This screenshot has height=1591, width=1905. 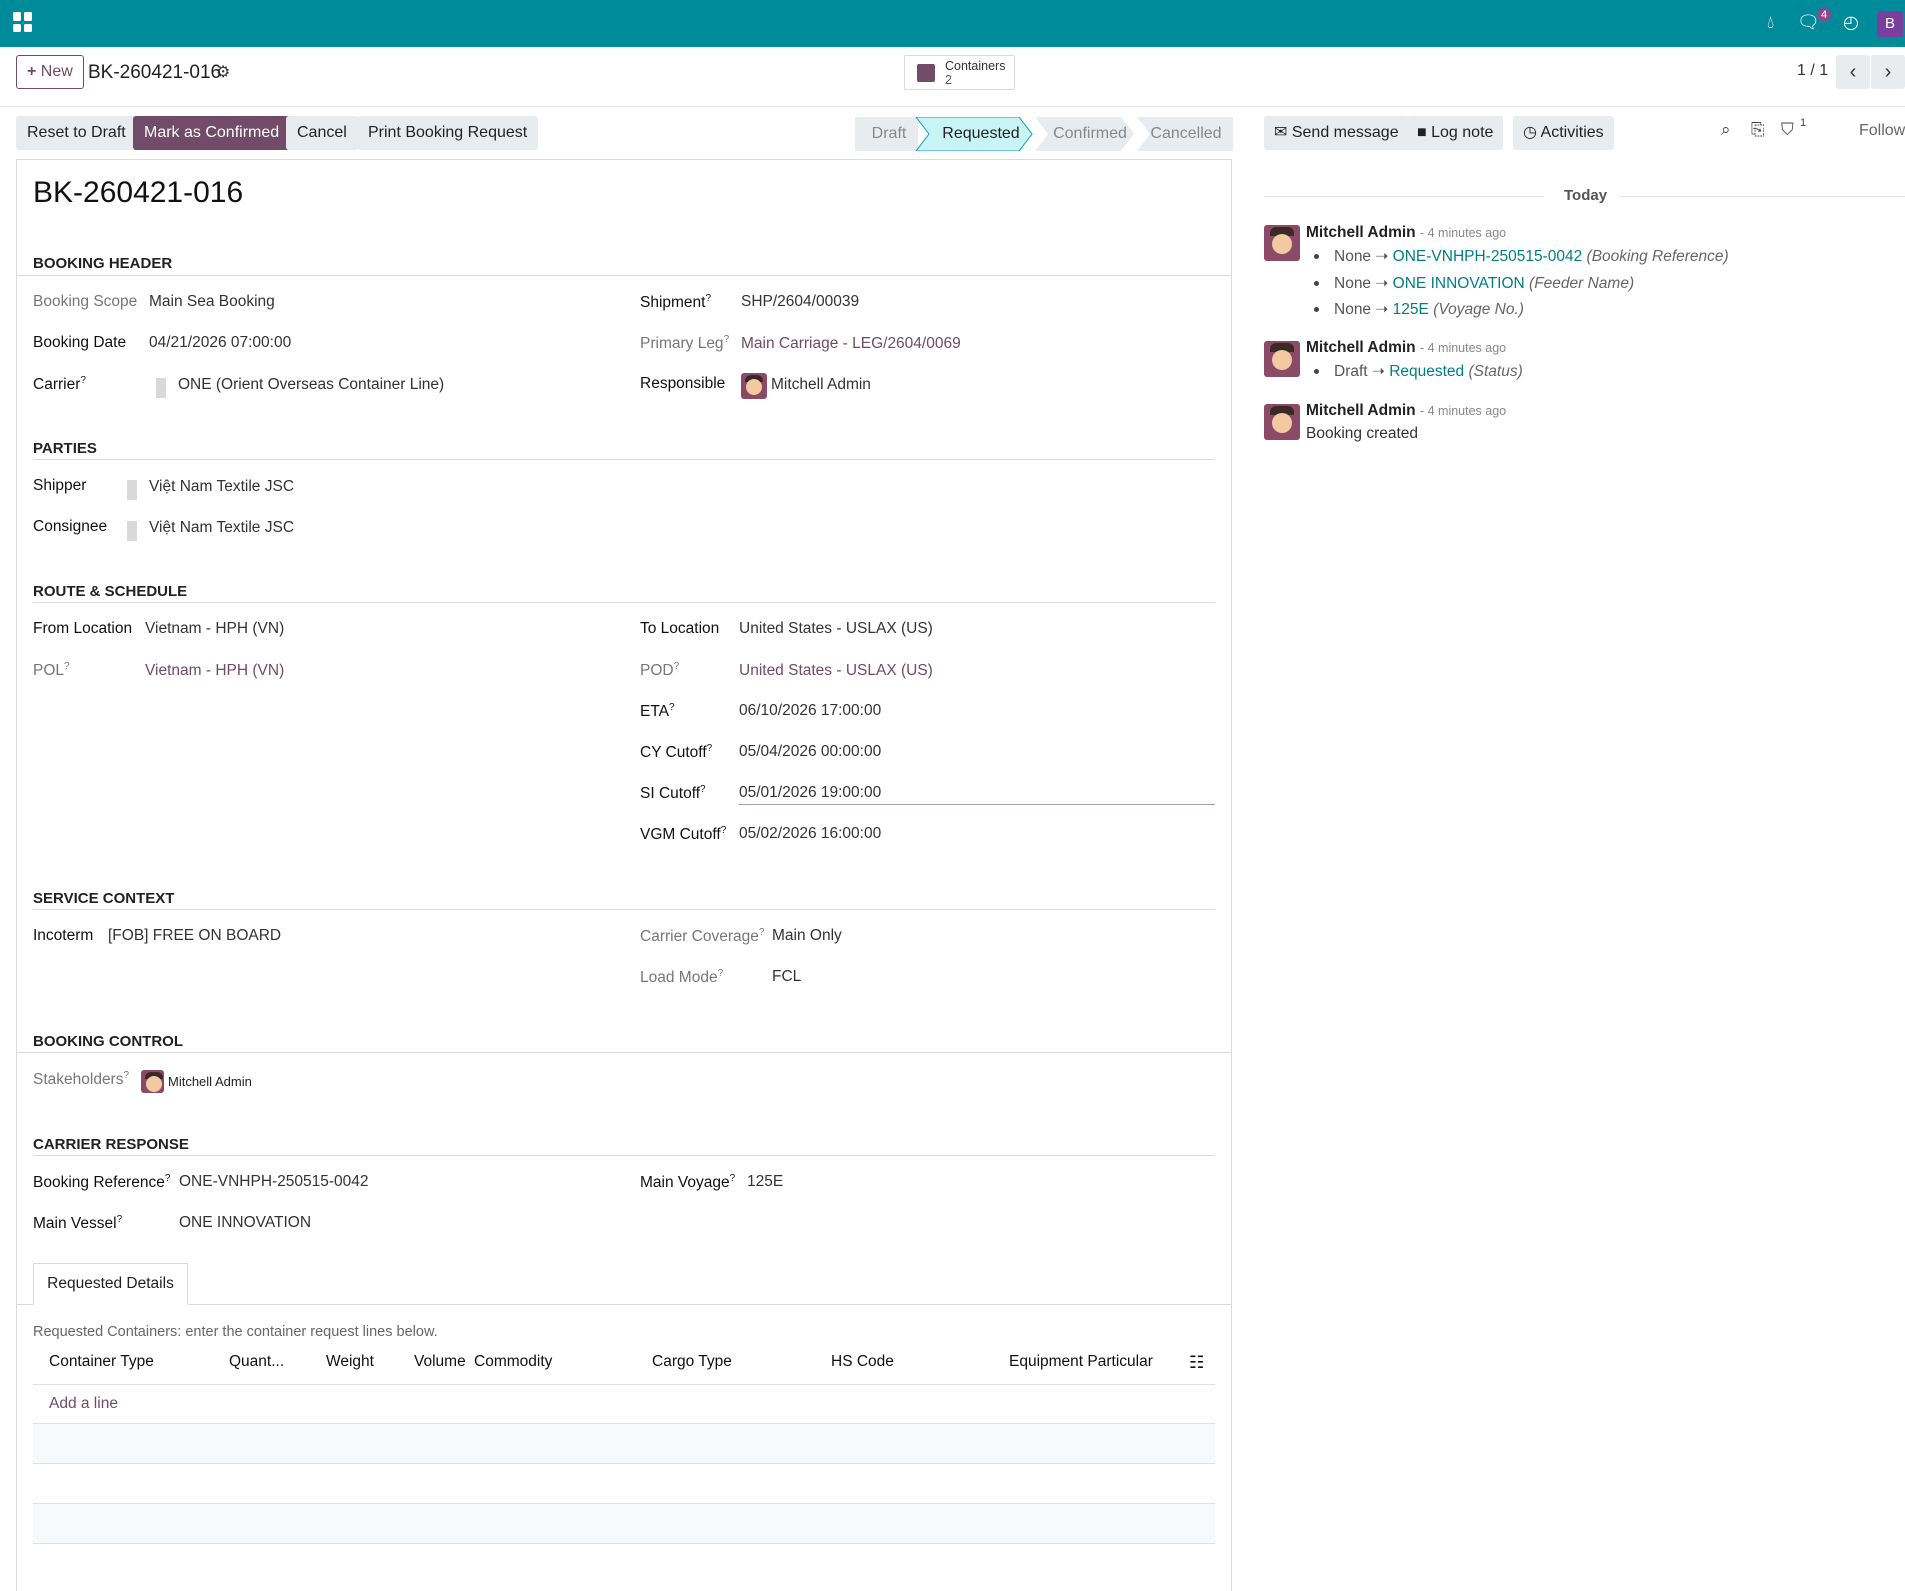 What do you see at coordinates (952, 23) in the screenshot?
I see `top-navbar: 💧︎ 🗨︎ 4 ◴ B` at bounding box center [952, 23].